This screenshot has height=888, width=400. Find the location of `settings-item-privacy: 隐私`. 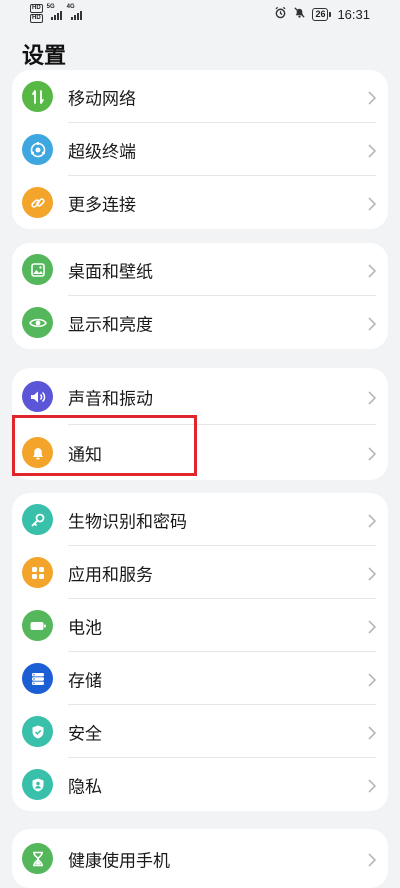

settings-item-privacy: 隐私 is located at coordinates (200, 784).